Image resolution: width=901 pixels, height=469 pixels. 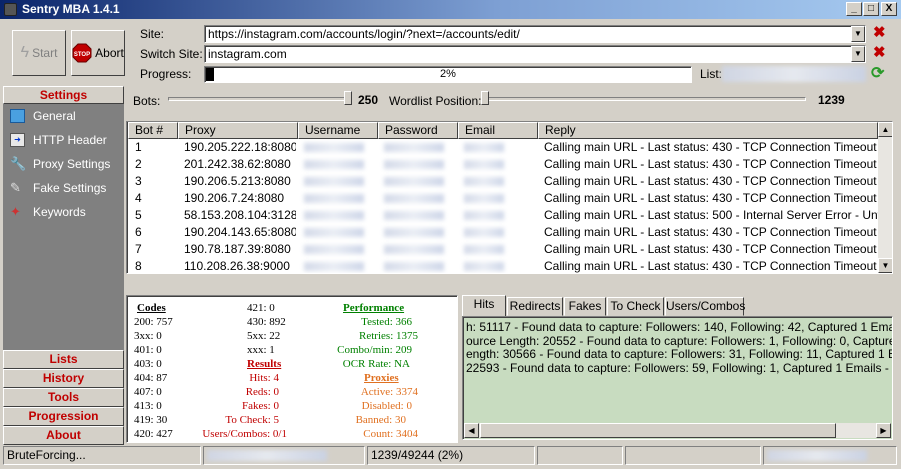 What do you see at coordinates (858, 34) in the screenshot?
I see `site-dropdown-arrow: ▼` at bounding box center [858, 34].